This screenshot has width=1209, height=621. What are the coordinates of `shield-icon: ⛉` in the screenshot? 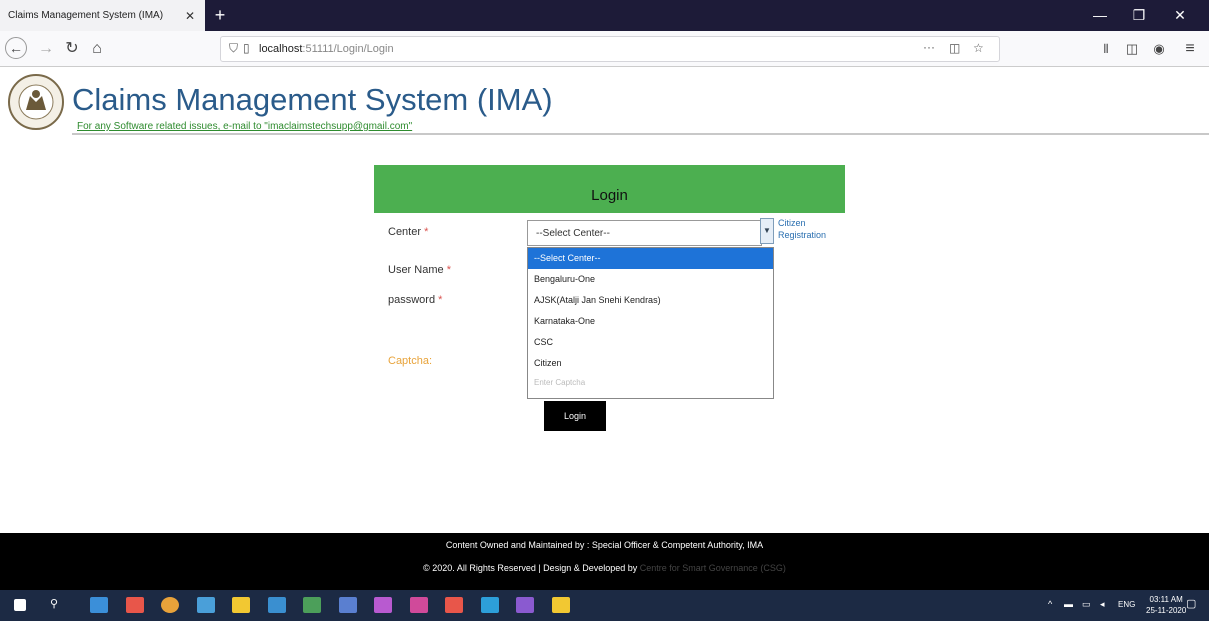 It's located at (233, 48).